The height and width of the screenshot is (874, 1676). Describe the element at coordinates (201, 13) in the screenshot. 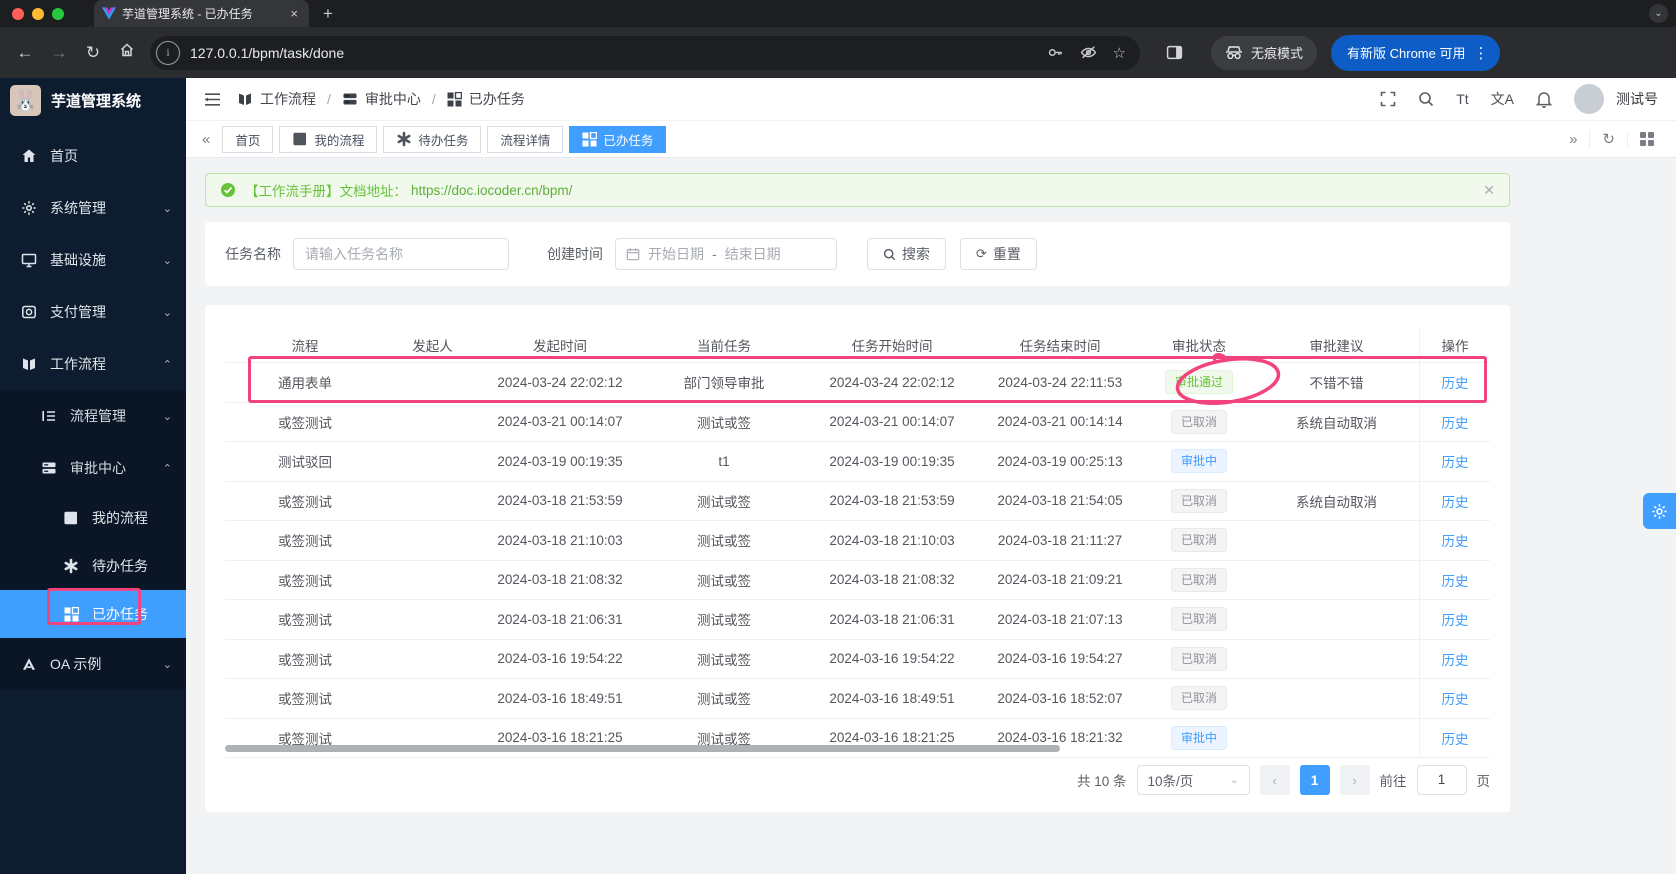

I see `browser-tab: 芋道管理系统 - 已办任务 ×` at that location.